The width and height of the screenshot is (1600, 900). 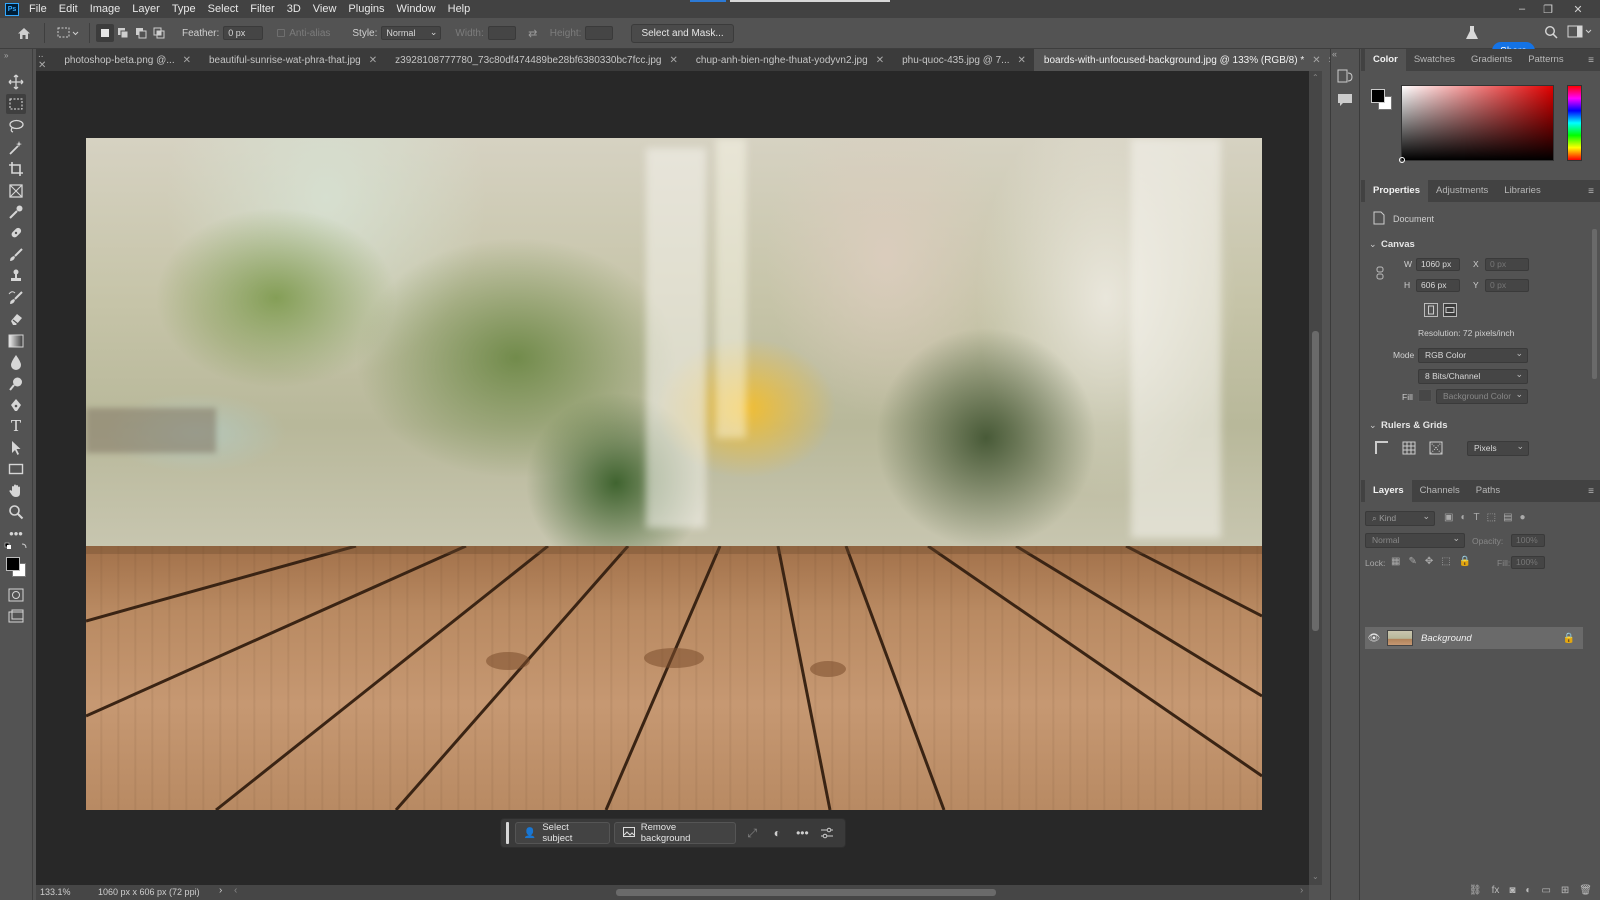 I want to click on new-layer-icon: ⊞, so click(x=1565, y=890).